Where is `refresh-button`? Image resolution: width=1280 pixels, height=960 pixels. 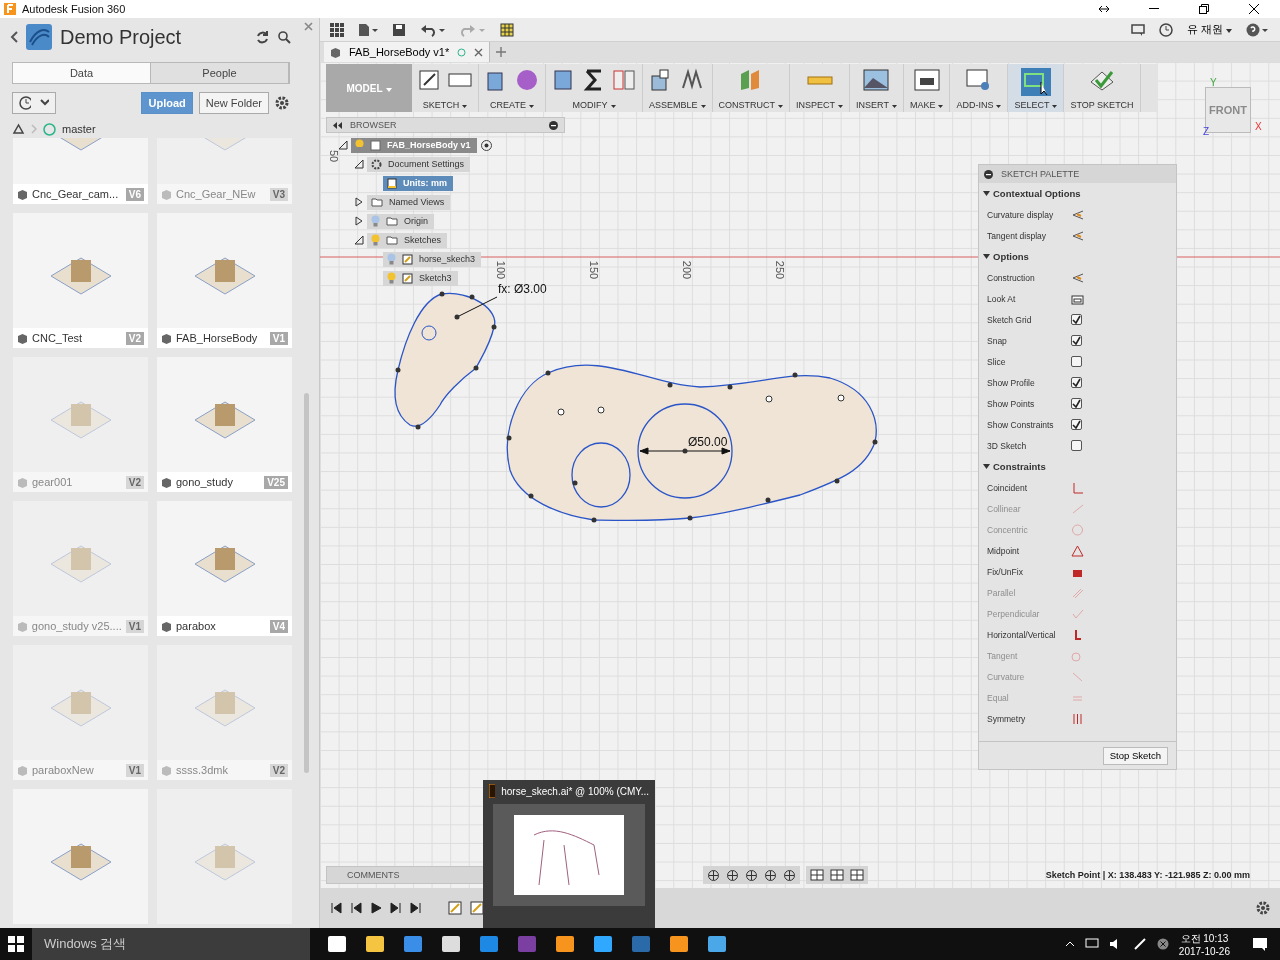
refresh-button is located at coordinates (262, 37).